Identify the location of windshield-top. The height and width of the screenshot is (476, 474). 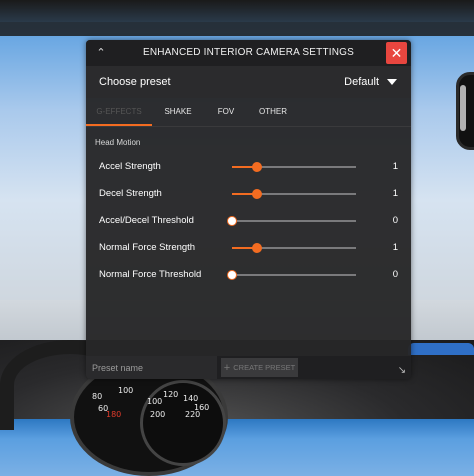
(237, 11).